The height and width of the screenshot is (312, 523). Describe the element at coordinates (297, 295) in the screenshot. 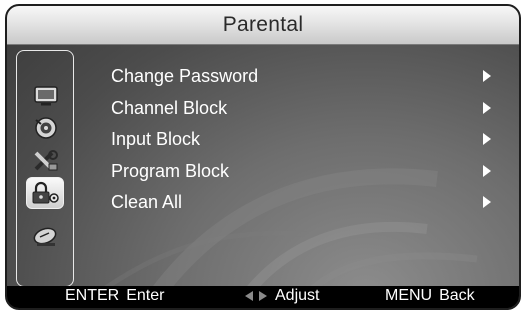

I see `adjust-action-label: Adjust` at that location.